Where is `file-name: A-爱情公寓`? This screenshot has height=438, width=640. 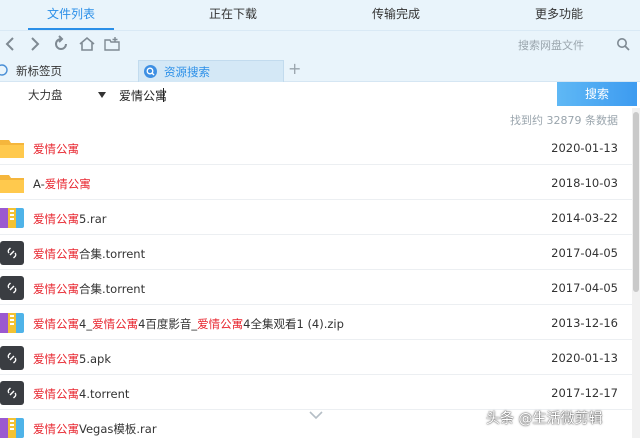 file-name: A-爱情公寓 is located at coordinates (62, 184).